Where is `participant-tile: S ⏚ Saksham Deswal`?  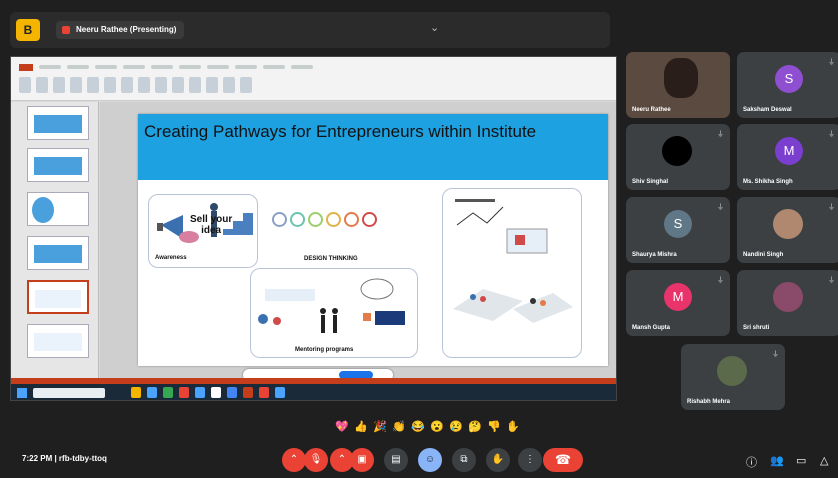
participant-tile: S ⏚ Saksham Deswal is located at coordinates (787, 85).